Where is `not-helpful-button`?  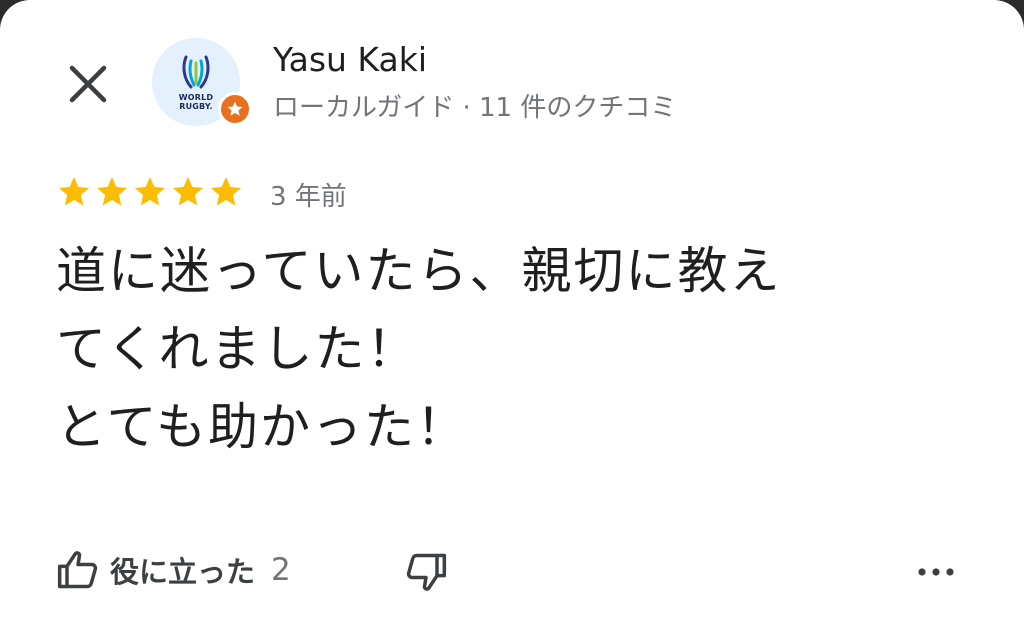
not-helpful-button is located at coordinates (426, 572).